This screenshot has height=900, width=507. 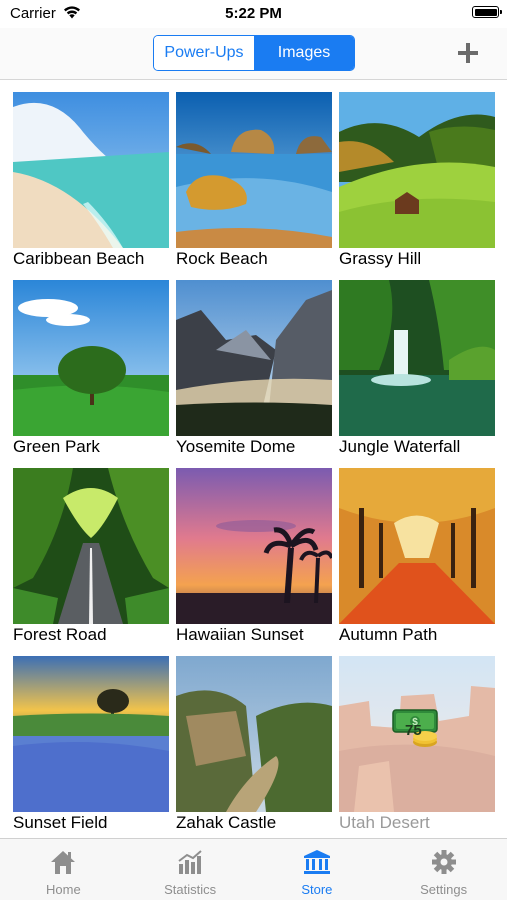 I want to click on image-title: Sunset Field, so click(x=60, y=822).